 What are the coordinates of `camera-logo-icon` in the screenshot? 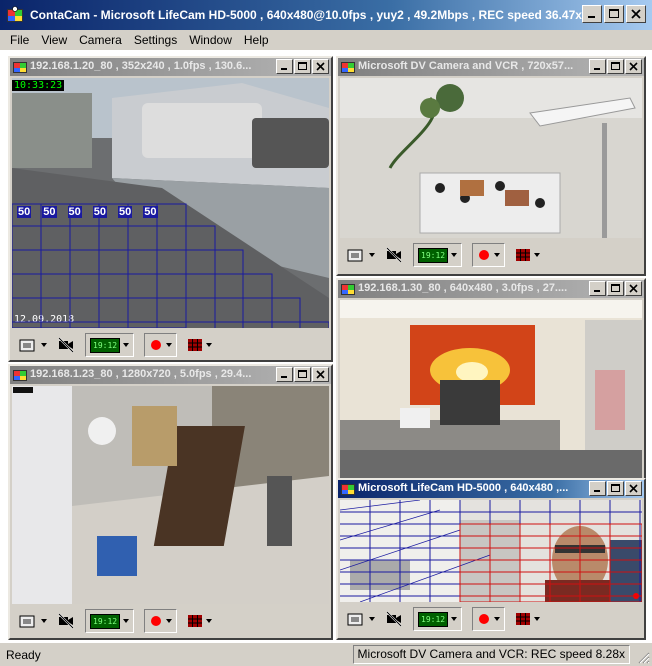 It's located at (348, 289).